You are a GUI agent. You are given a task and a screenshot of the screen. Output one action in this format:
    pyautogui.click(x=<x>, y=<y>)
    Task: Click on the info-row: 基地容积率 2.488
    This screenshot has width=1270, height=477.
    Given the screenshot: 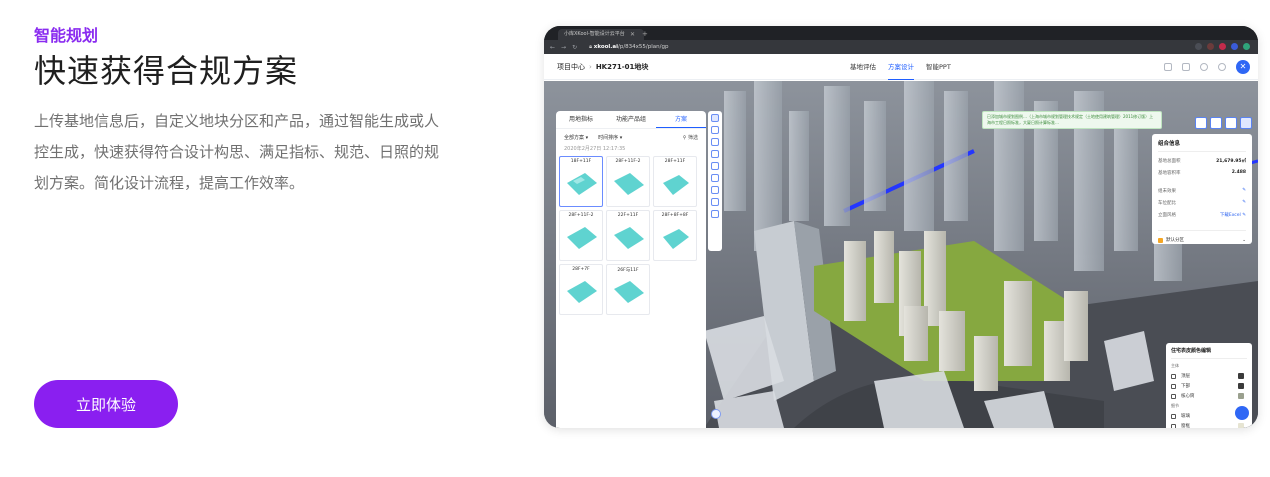 What is the action you would take?
    pyautogui.click(x=1202, y=173)
    